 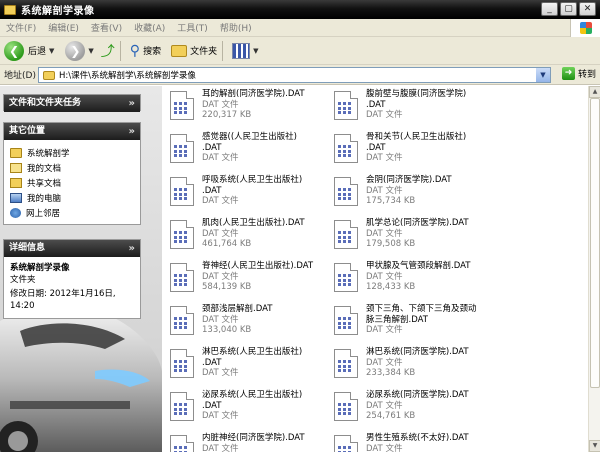 What do you see at coordinates (179, 50) in the screenshot?
I see `folders-icon` at bounding box center [179, 50].